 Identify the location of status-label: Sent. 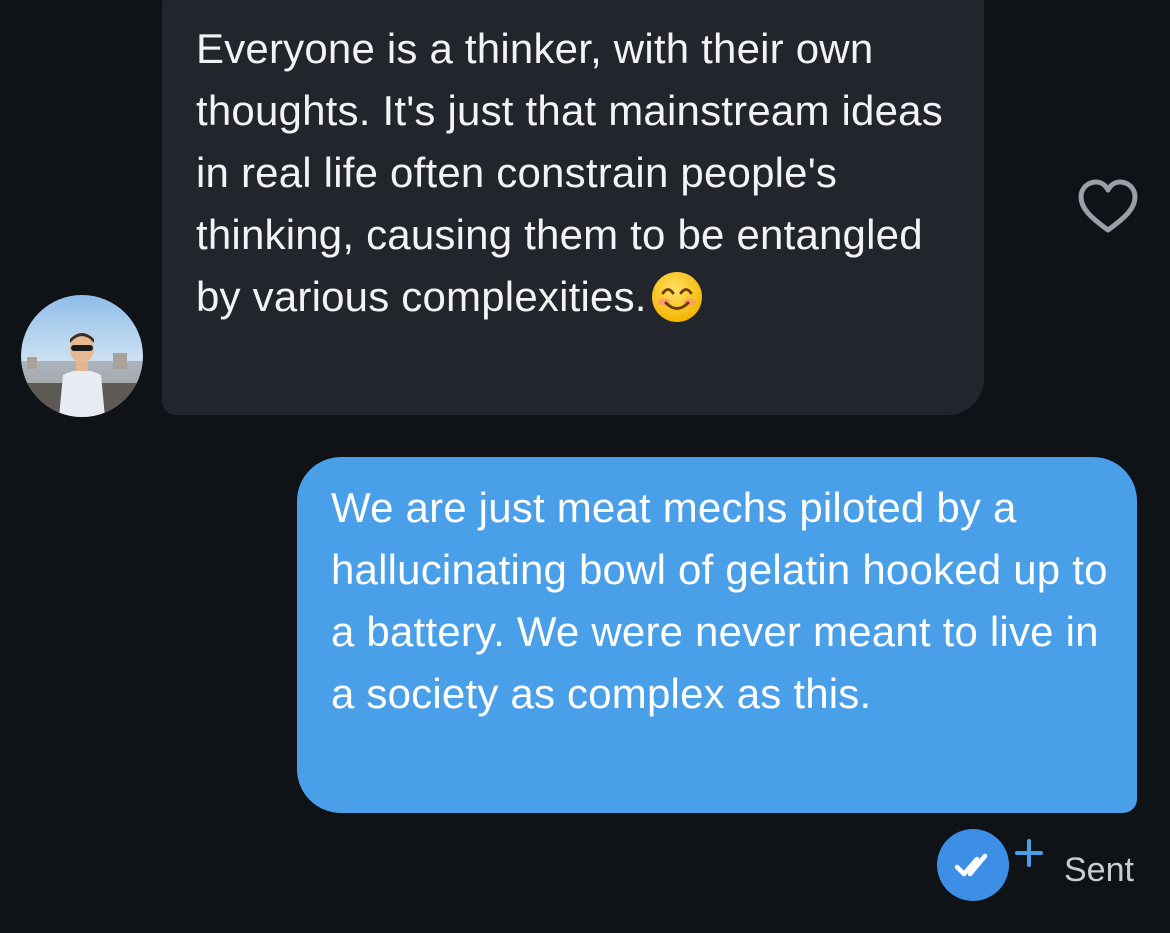
(1099, 870).